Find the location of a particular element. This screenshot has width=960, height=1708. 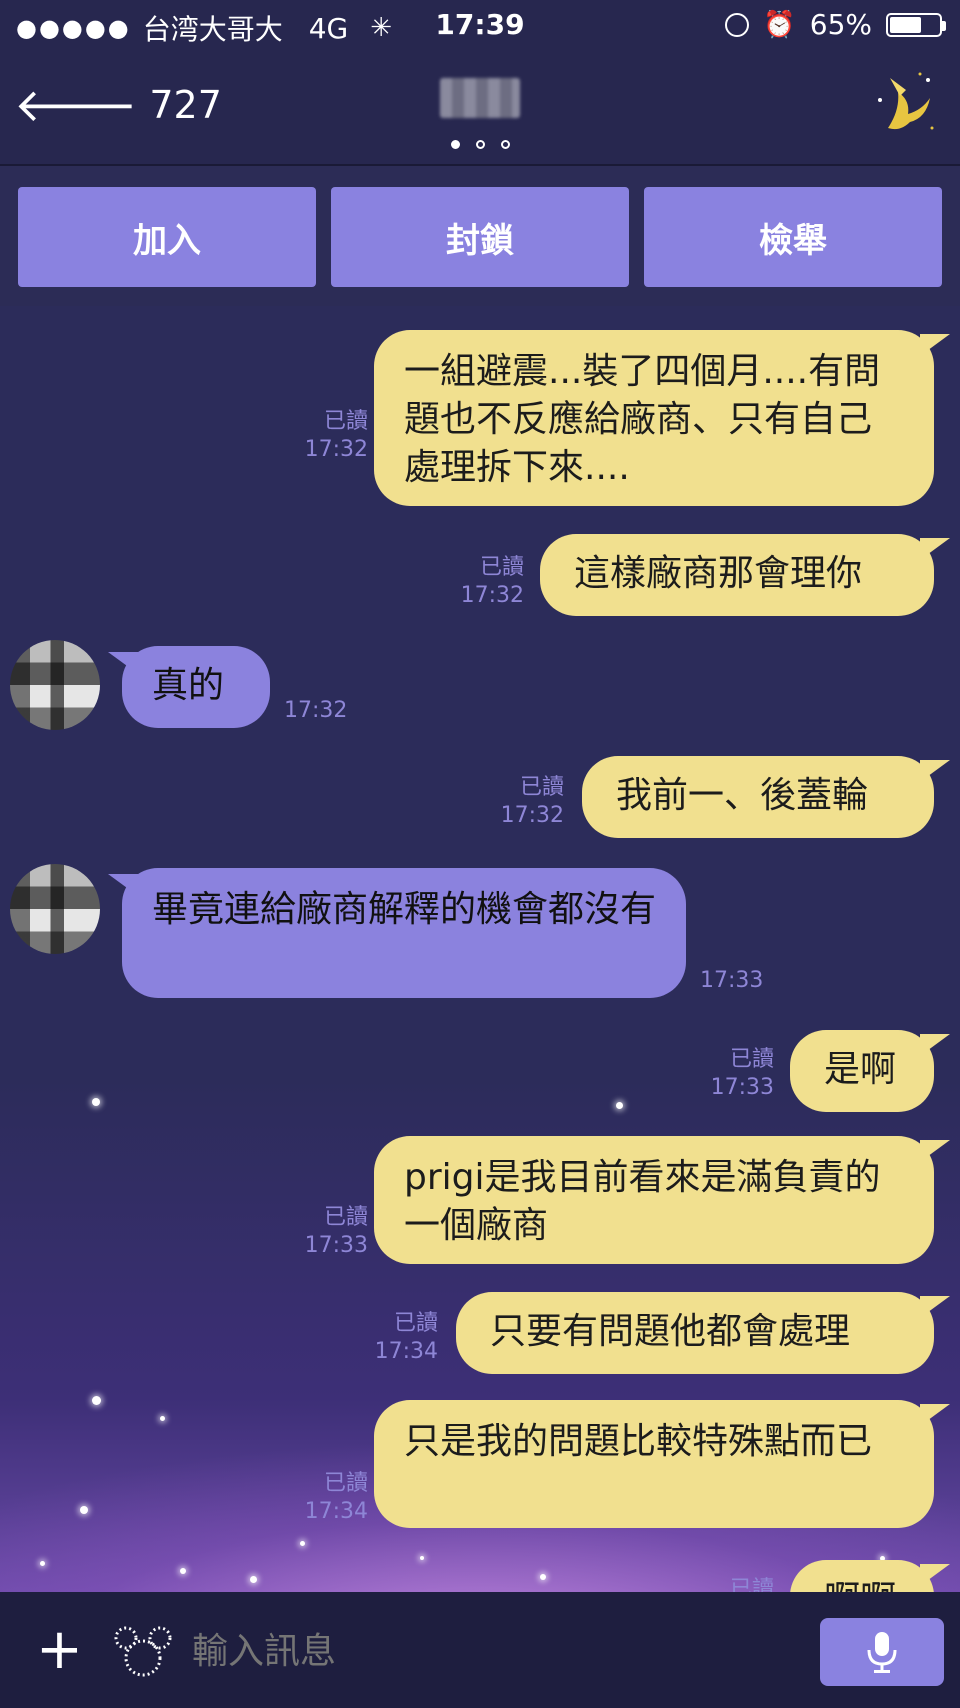

report-button: 檢舉 is located at coordinates (793, 237).